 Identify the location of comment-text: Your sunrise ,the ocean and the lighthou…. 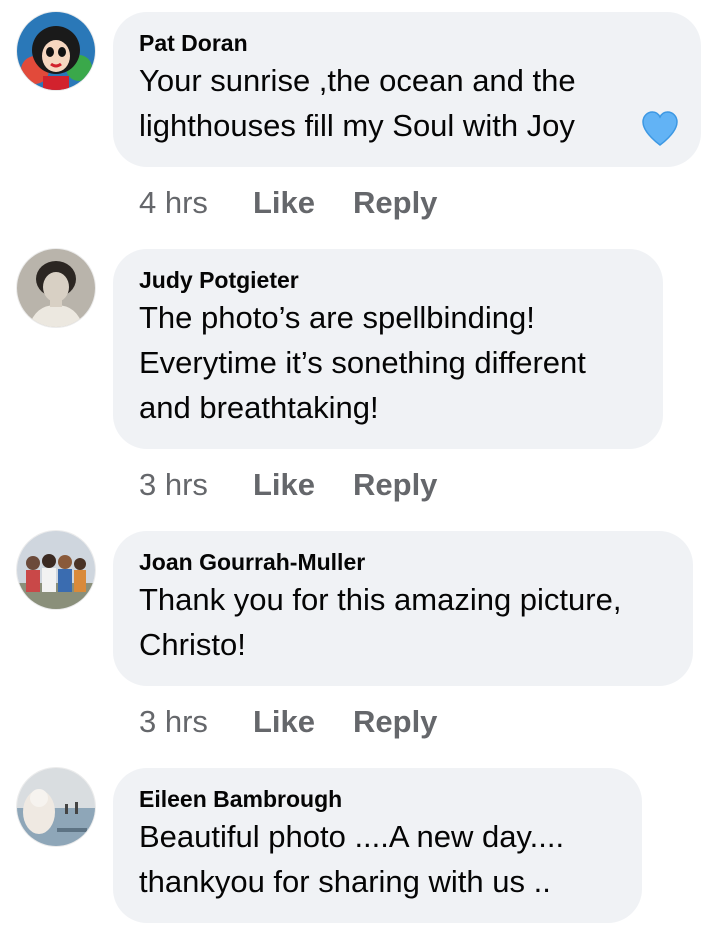
(357, 103).